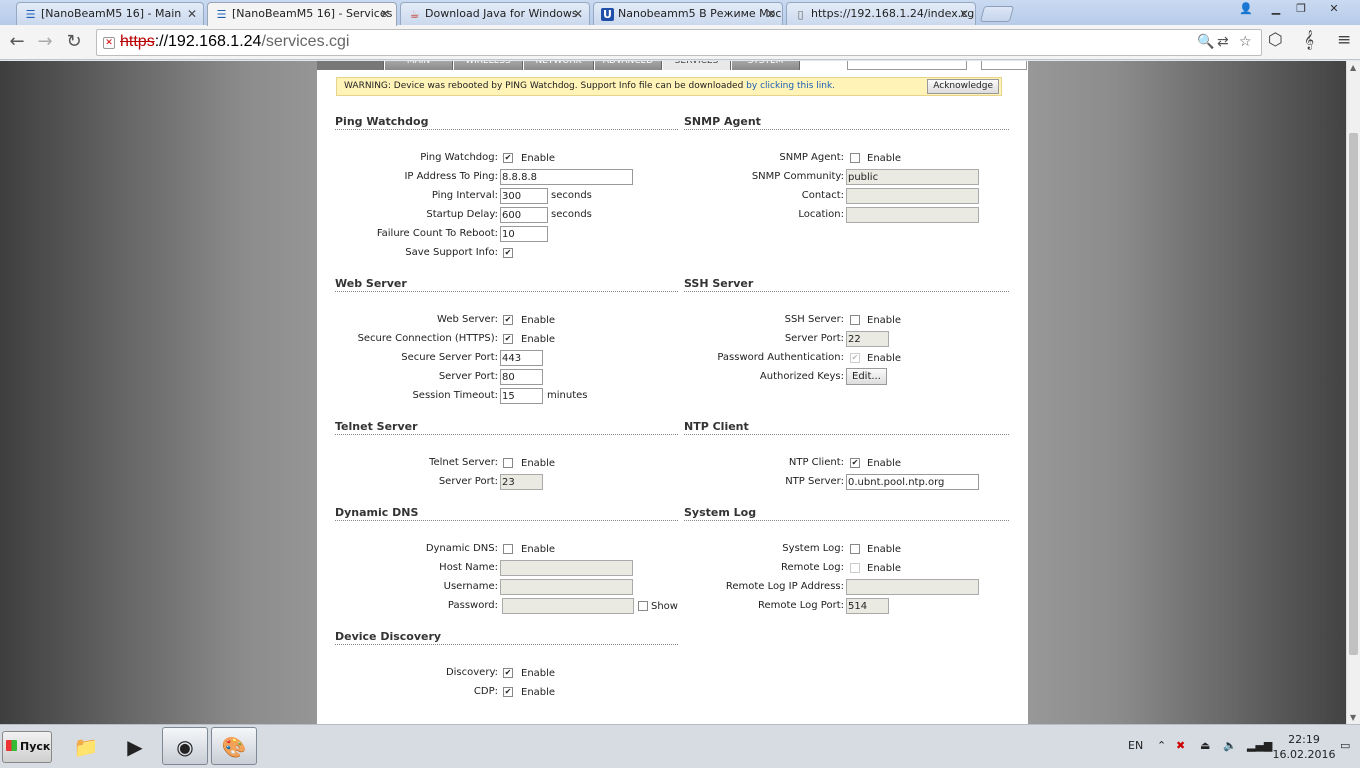  What do you see at coordinates (110, 13) in the screenshot?
I see `browser-tab-main: ☰ [NanoBeamM5 16] - Main ✕` at bounding box center [110, 13].